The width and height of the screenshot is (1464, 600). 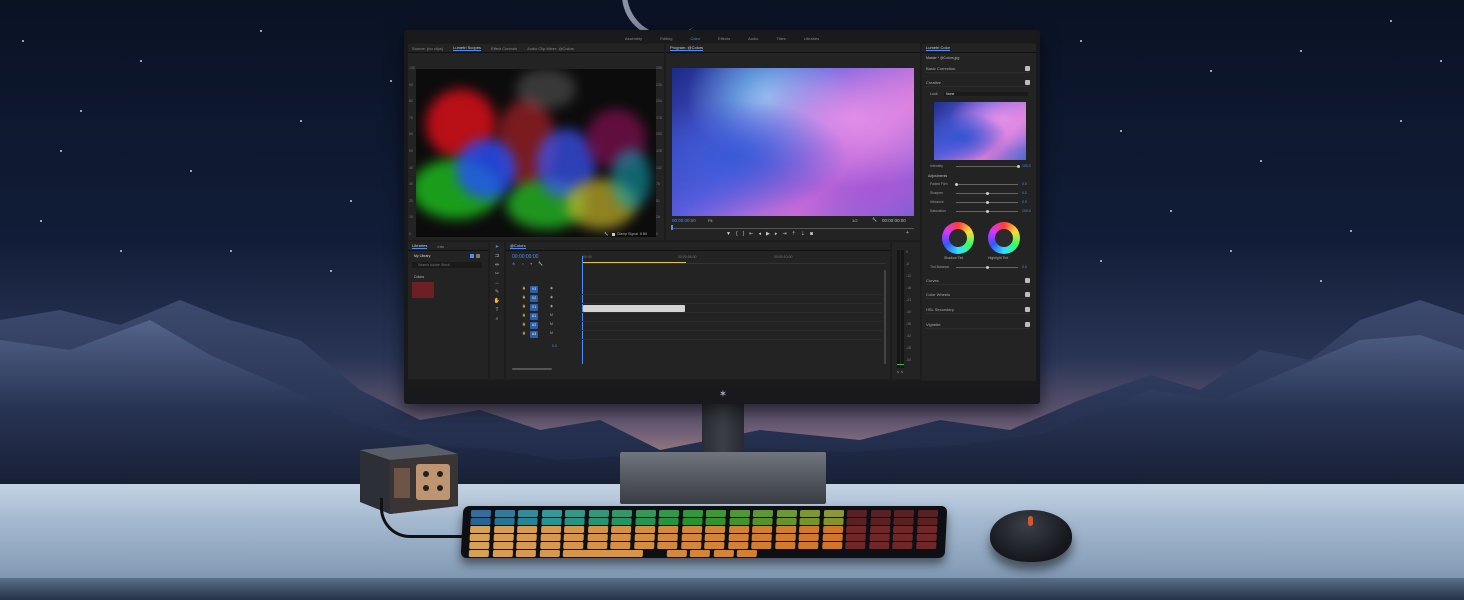 I want to click on vignette-checkbox, so click(x=1027, y=324).